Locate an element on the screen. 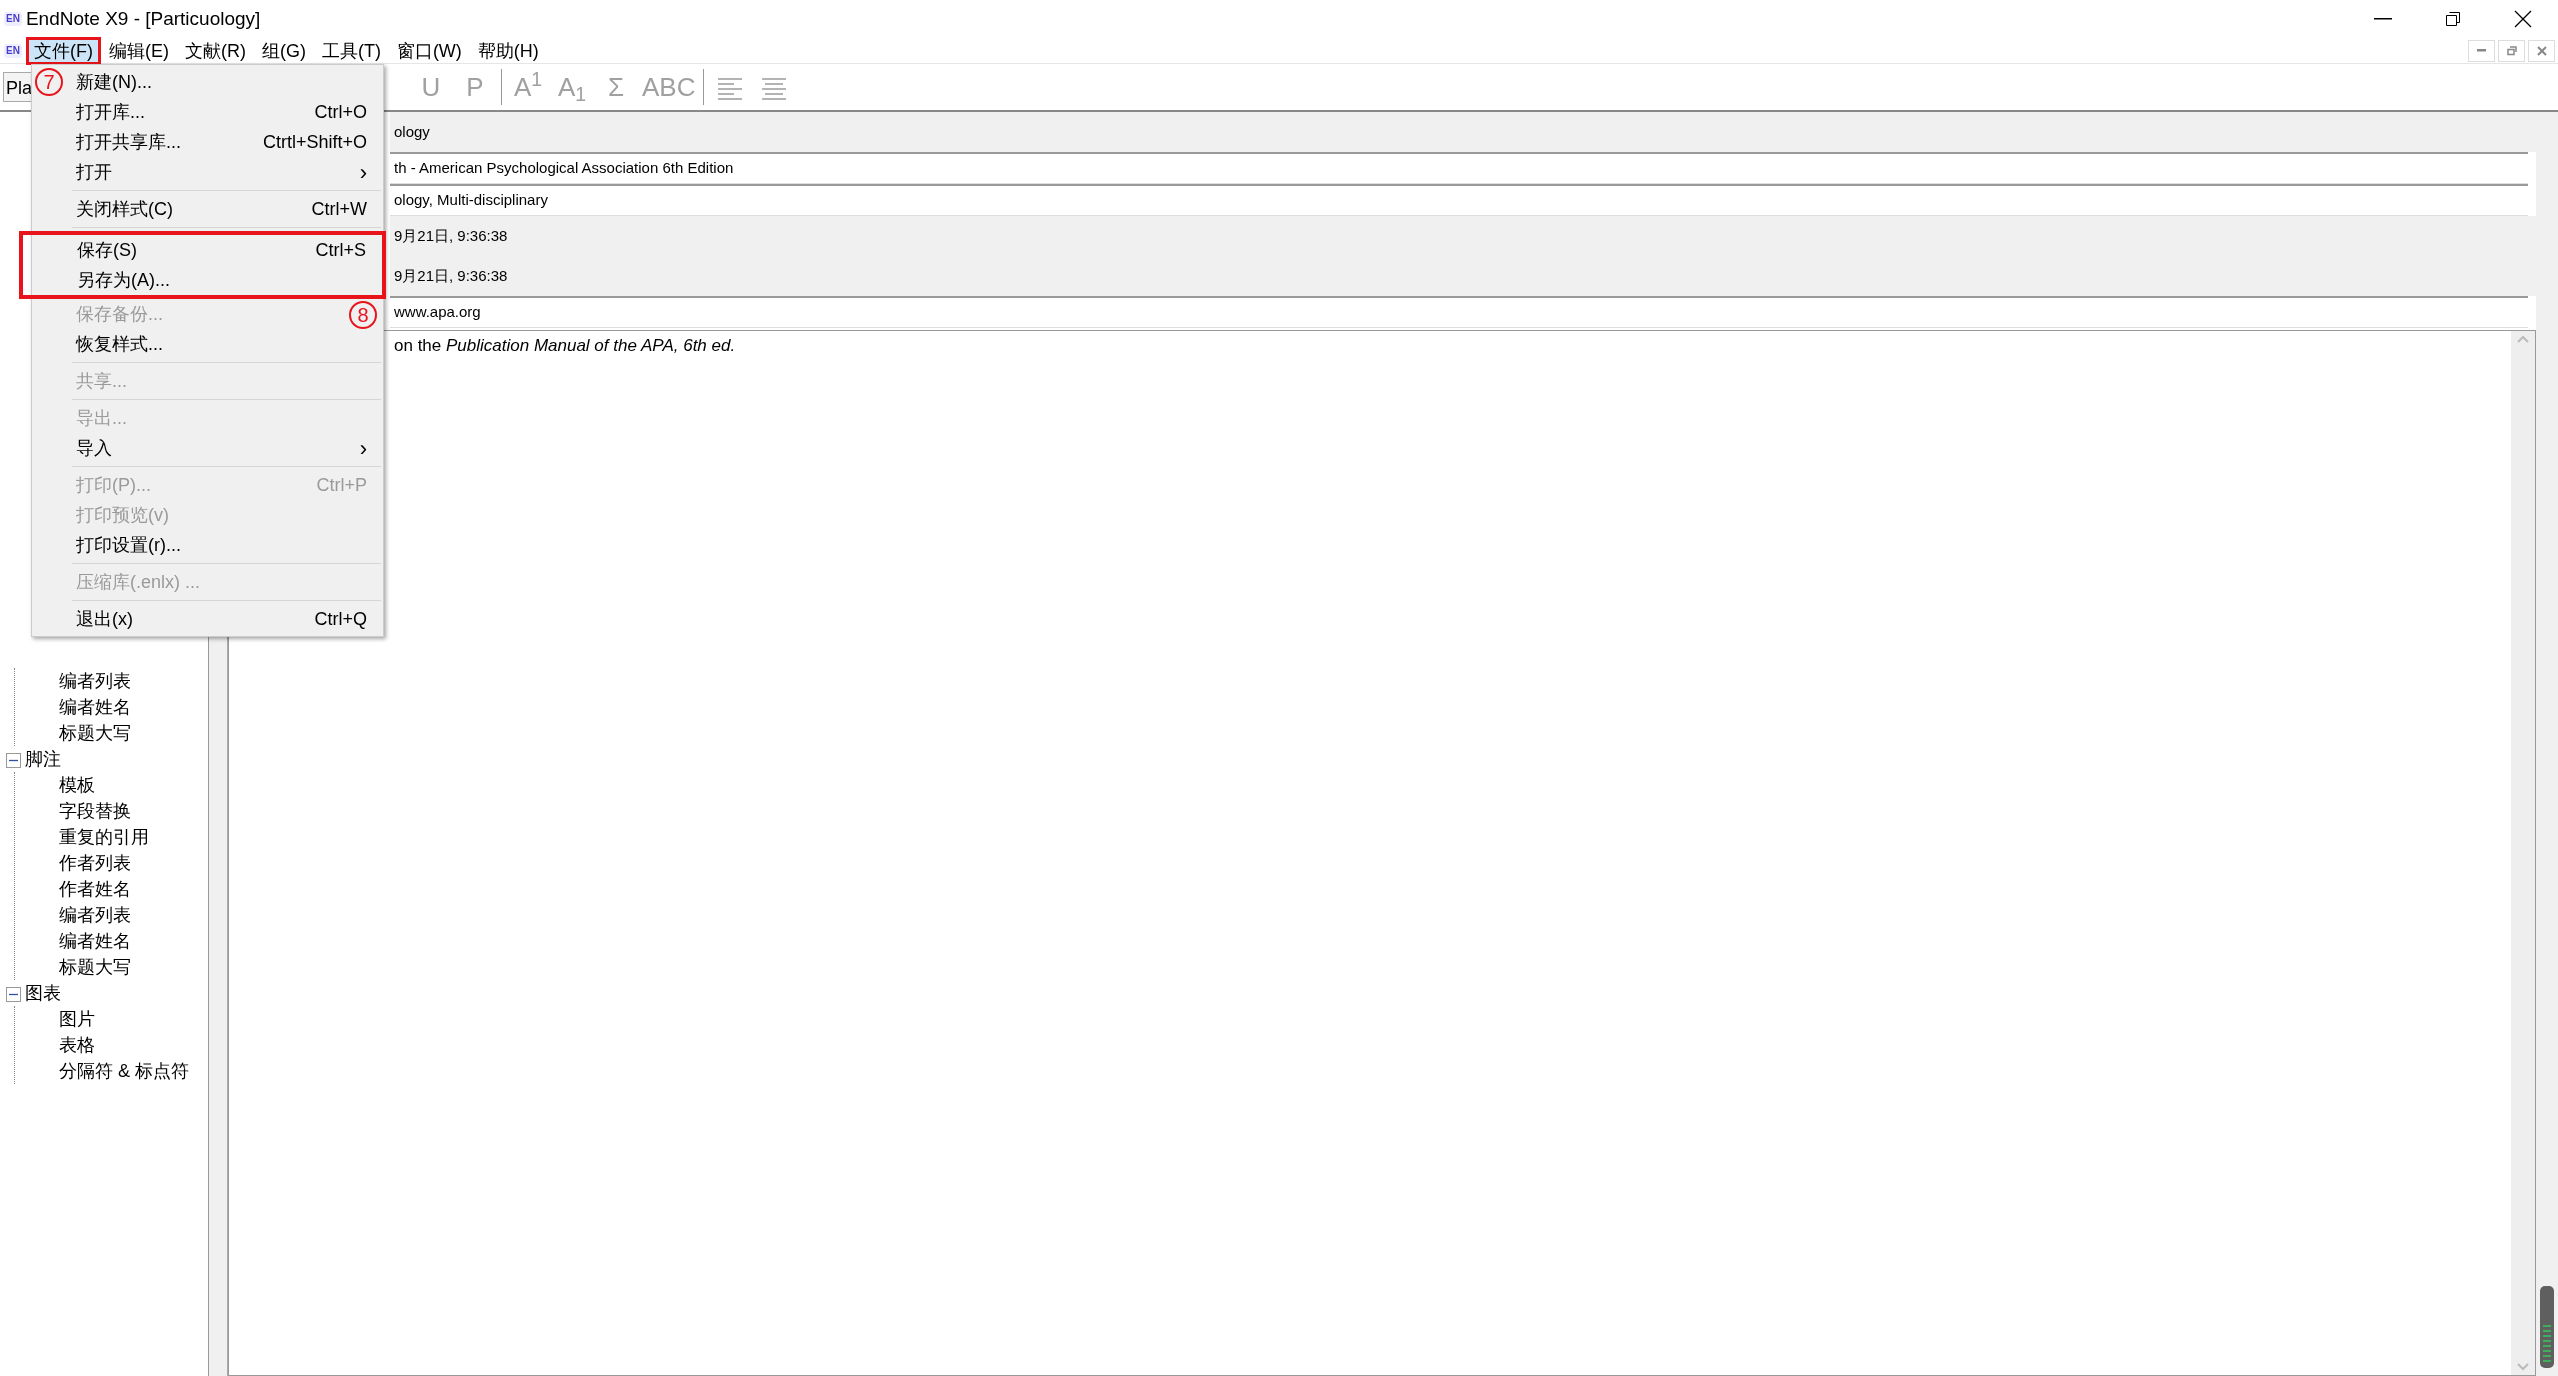 The height and width of the screenshot is (1376, 2558). vertical-scrollbar is located at coordinates (2523, 853).